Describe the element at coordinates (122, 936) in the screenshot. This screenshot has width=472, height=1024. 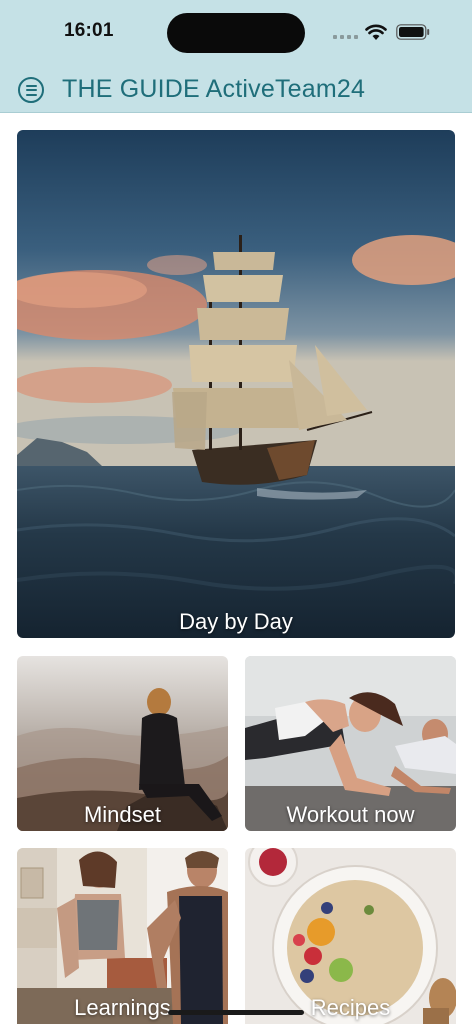
I see `learnings-card: Learnings` at that location.